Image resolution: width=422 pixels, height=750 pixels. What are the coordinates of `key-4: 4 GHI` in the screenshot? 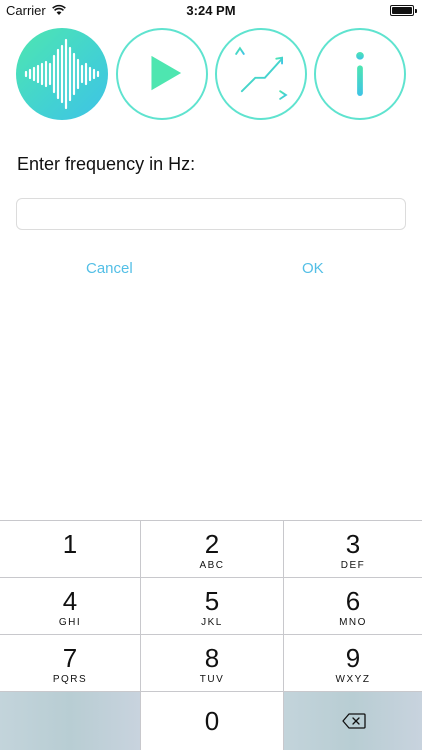 It's located at (70, 605).